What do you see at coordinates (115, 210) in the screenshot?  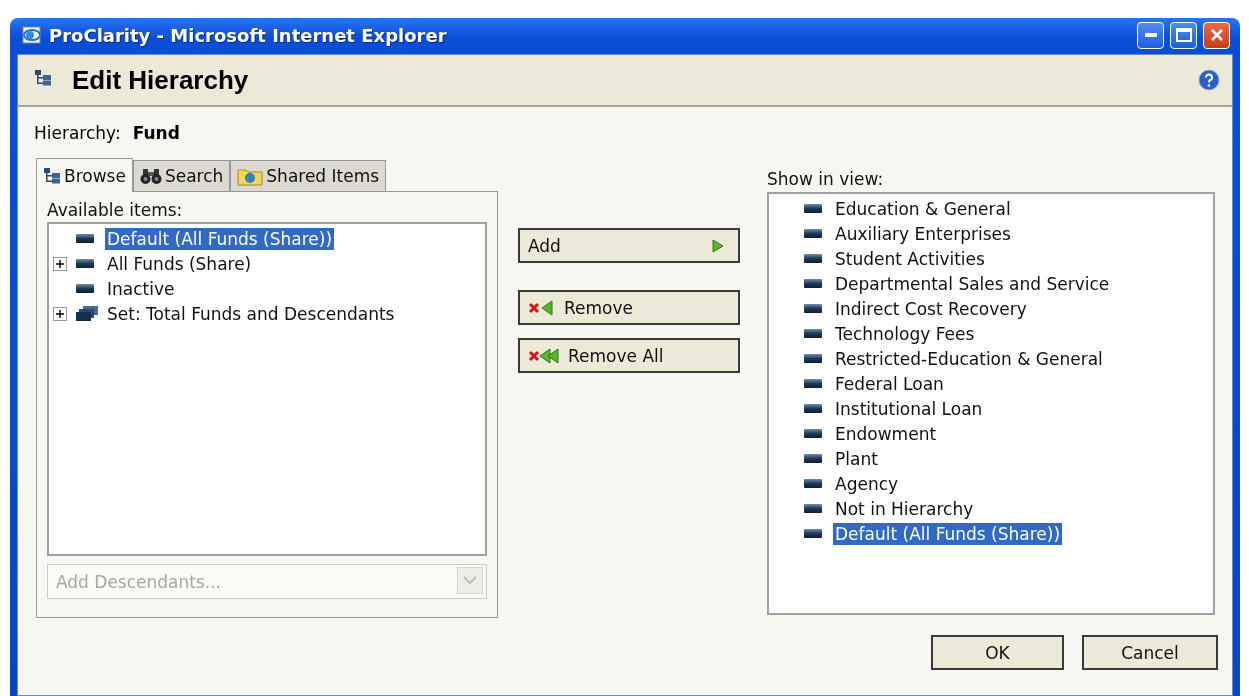 I see `available-items-label: Available items:` at bounding box center [115, 210].